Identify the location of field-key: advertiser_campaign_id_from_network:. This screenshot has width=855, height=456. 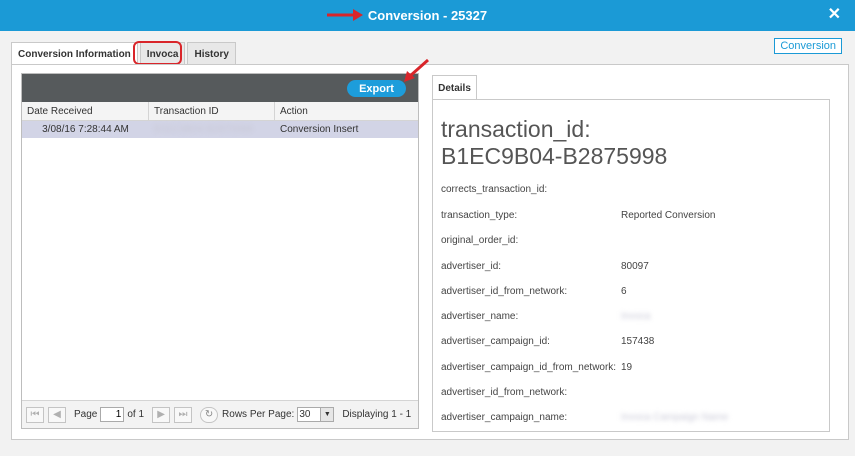
(529, 367).